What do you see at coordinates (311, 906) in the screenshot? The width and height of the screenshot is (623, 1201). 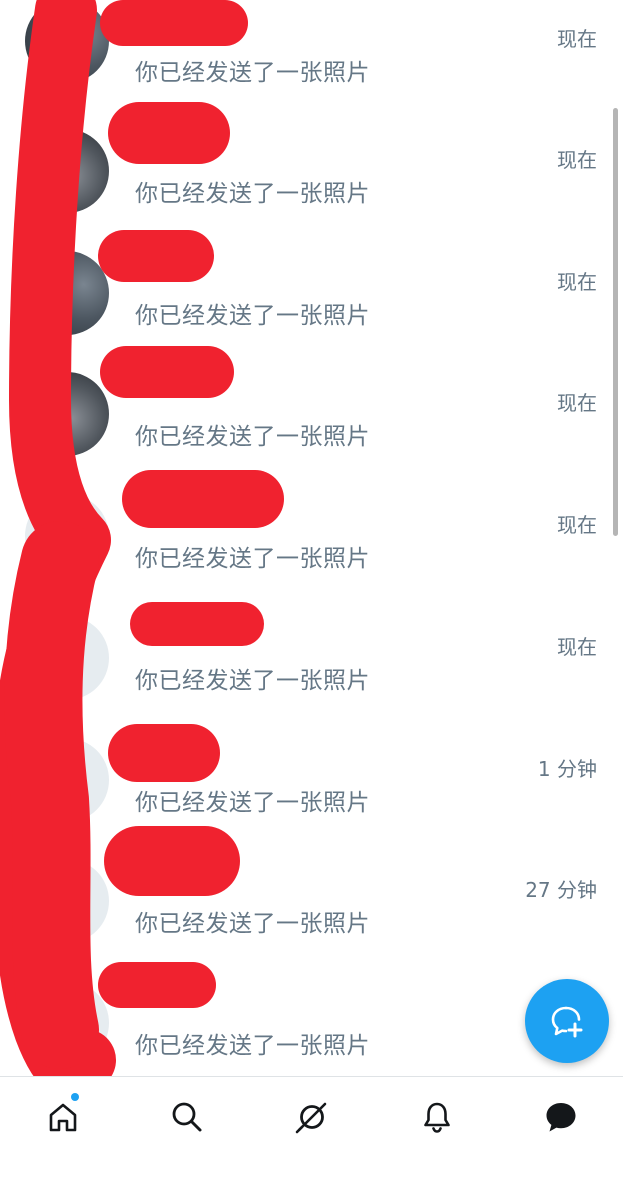 I see `conversation-row: 你已经发送了一张照片 27 分钟` at bounding box center [311, 906].